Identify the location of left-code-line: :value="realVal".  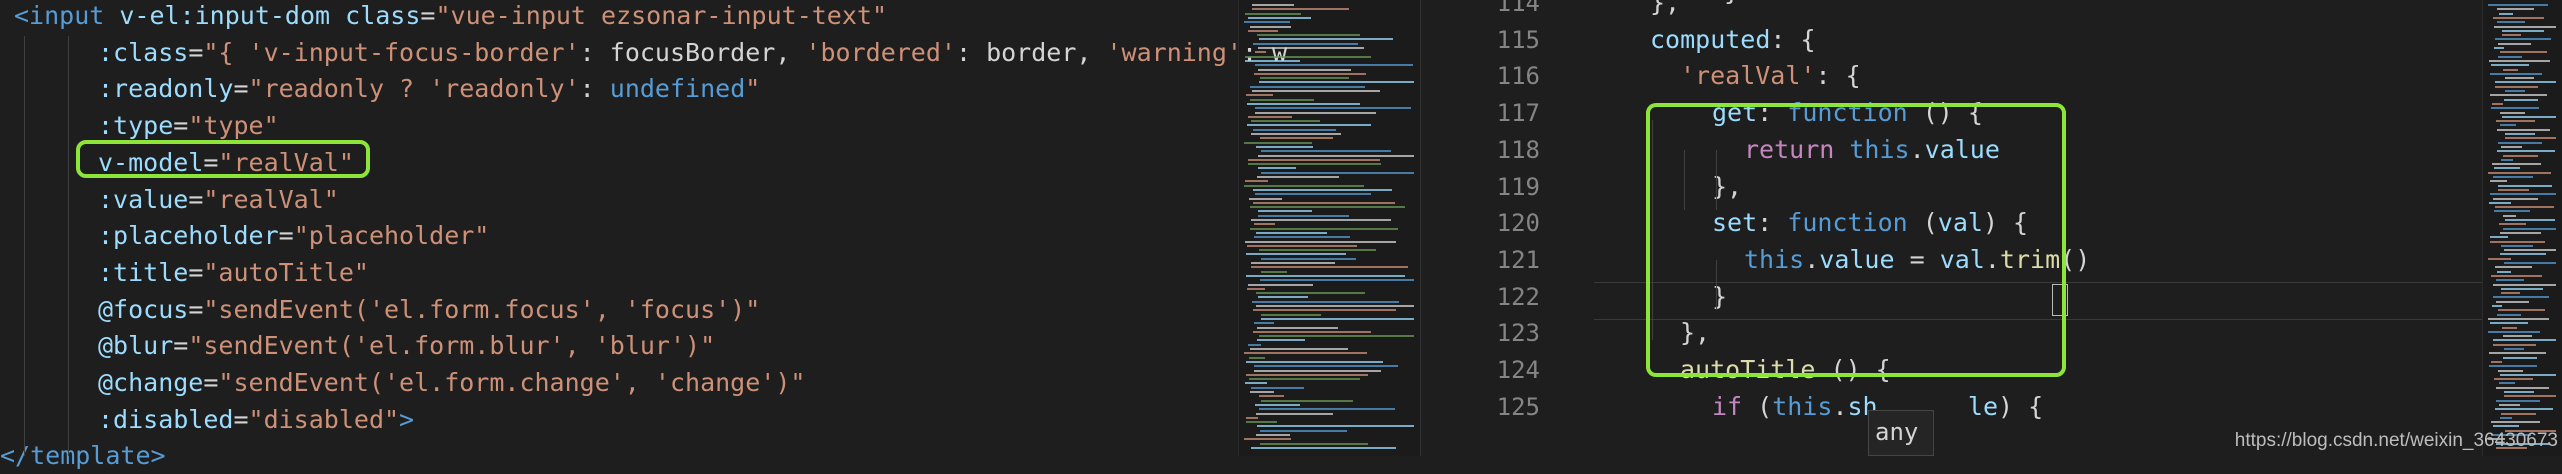
(218, 200).